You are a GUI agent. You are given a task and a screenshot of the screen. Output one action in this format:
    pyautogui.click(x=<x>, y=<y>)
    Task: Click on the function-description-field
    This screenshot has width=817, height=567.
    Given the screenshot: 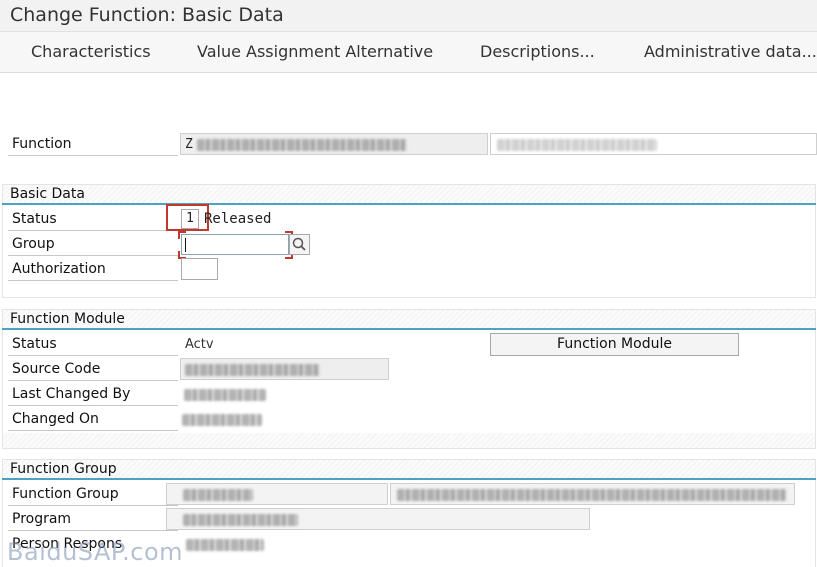 What is the action you would take?
    pyautogui.click(x=653, y=144)
    